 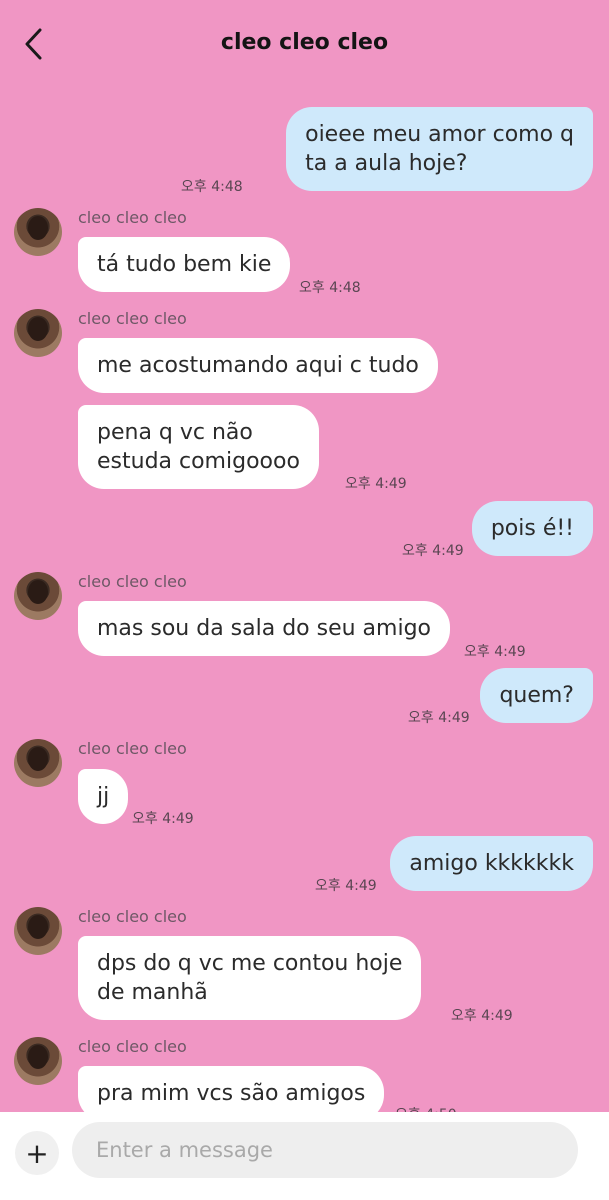 I want to click on add-attachment-button: +, so click(x=37, y=1153).